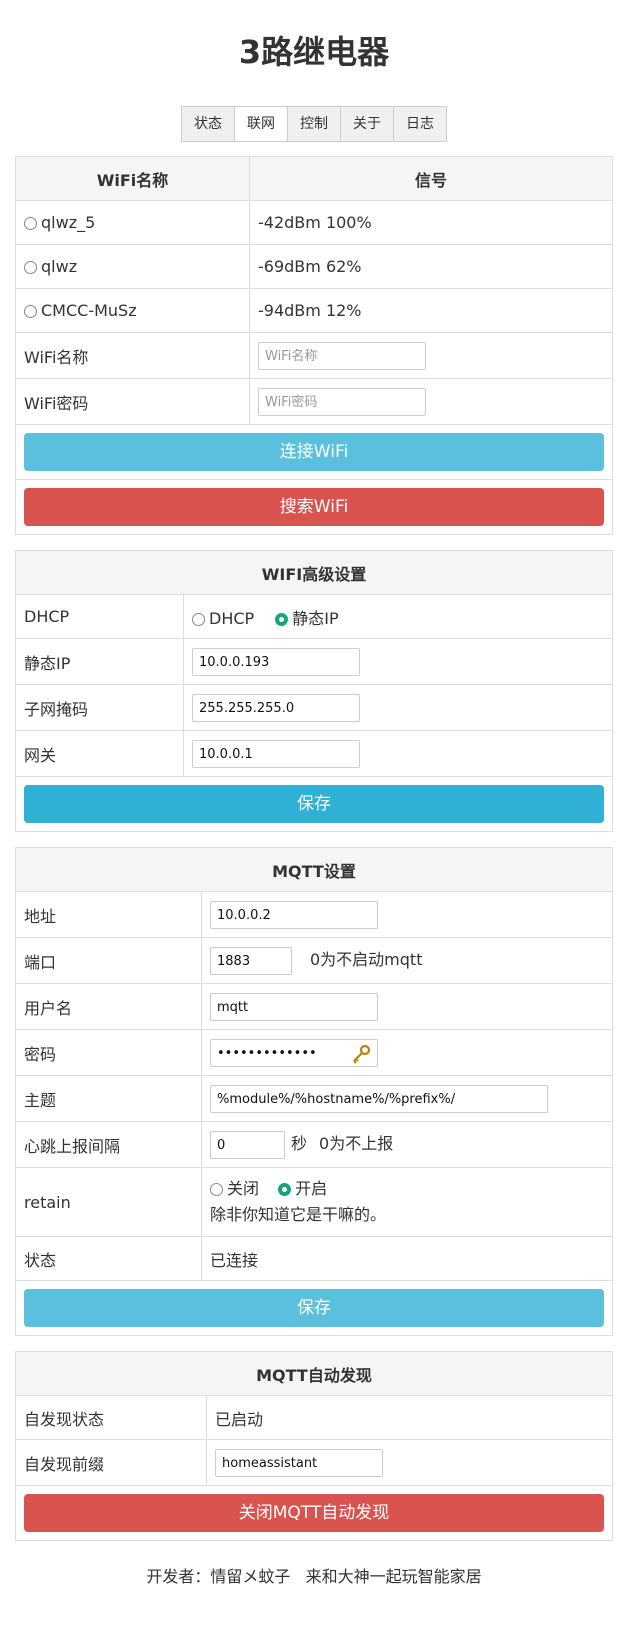  What do you see at coordinates (361, 1054) in the screenshot?
I see `key-icon` at bounding box center [361, 1054].